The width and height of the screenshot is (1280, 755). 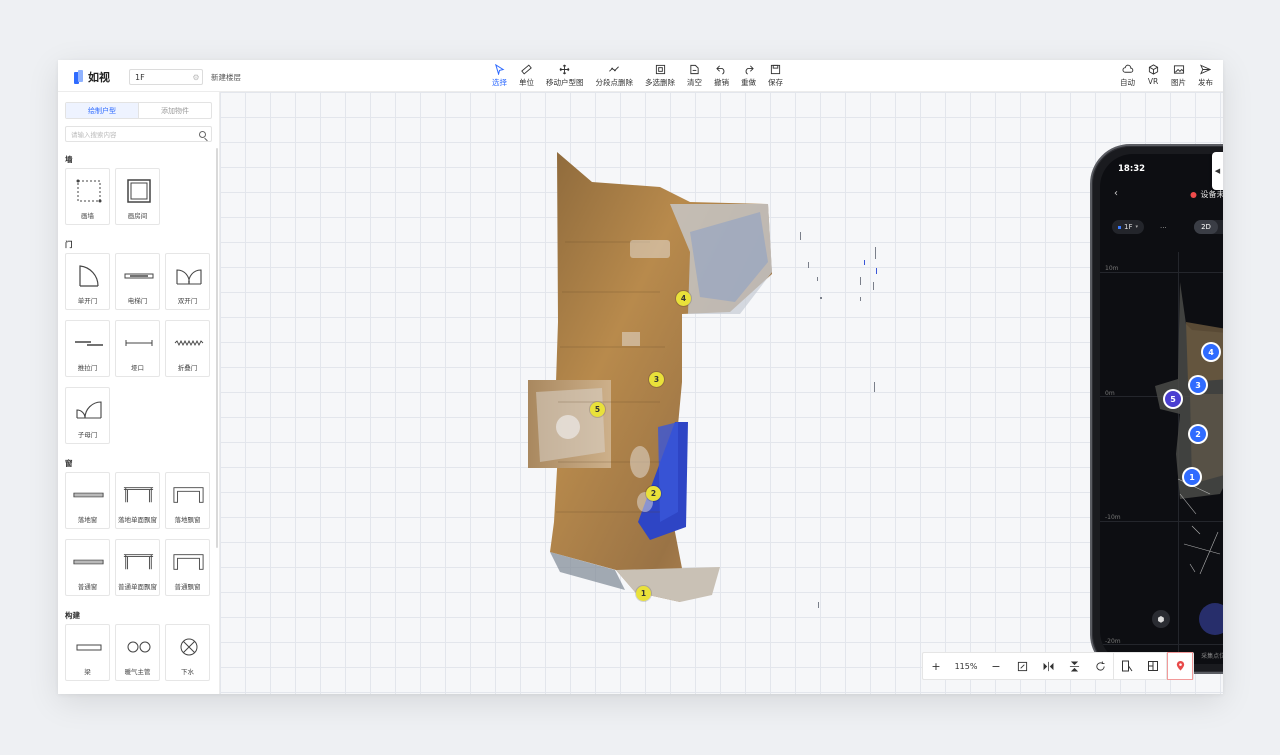 I want to click on item-elevator-door: 电梯门, so click(x=137, y=281).